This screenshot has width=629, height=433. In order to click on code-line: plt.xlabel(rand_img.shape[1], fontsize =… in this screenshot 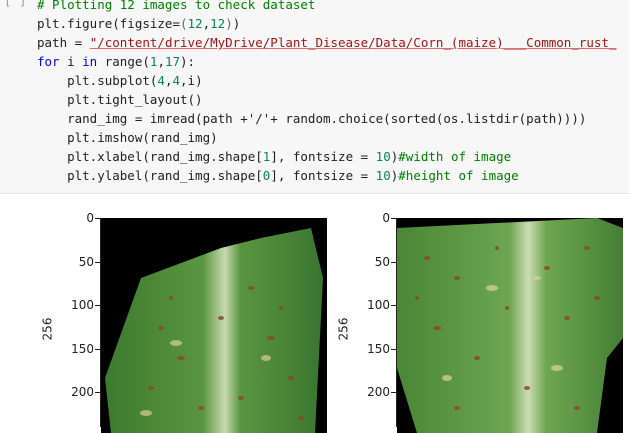, I will do `click(274, 156)`.